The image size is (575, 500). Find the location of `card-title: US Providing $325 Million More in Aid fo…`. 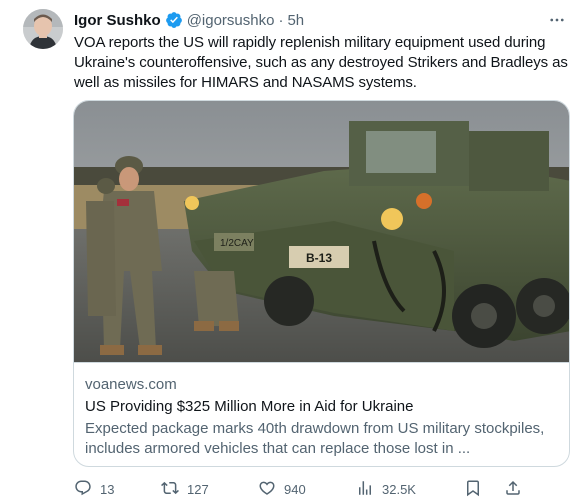

card-title: US Providing $325 Million More in Aid fo… is located at coordinates (249, 406).